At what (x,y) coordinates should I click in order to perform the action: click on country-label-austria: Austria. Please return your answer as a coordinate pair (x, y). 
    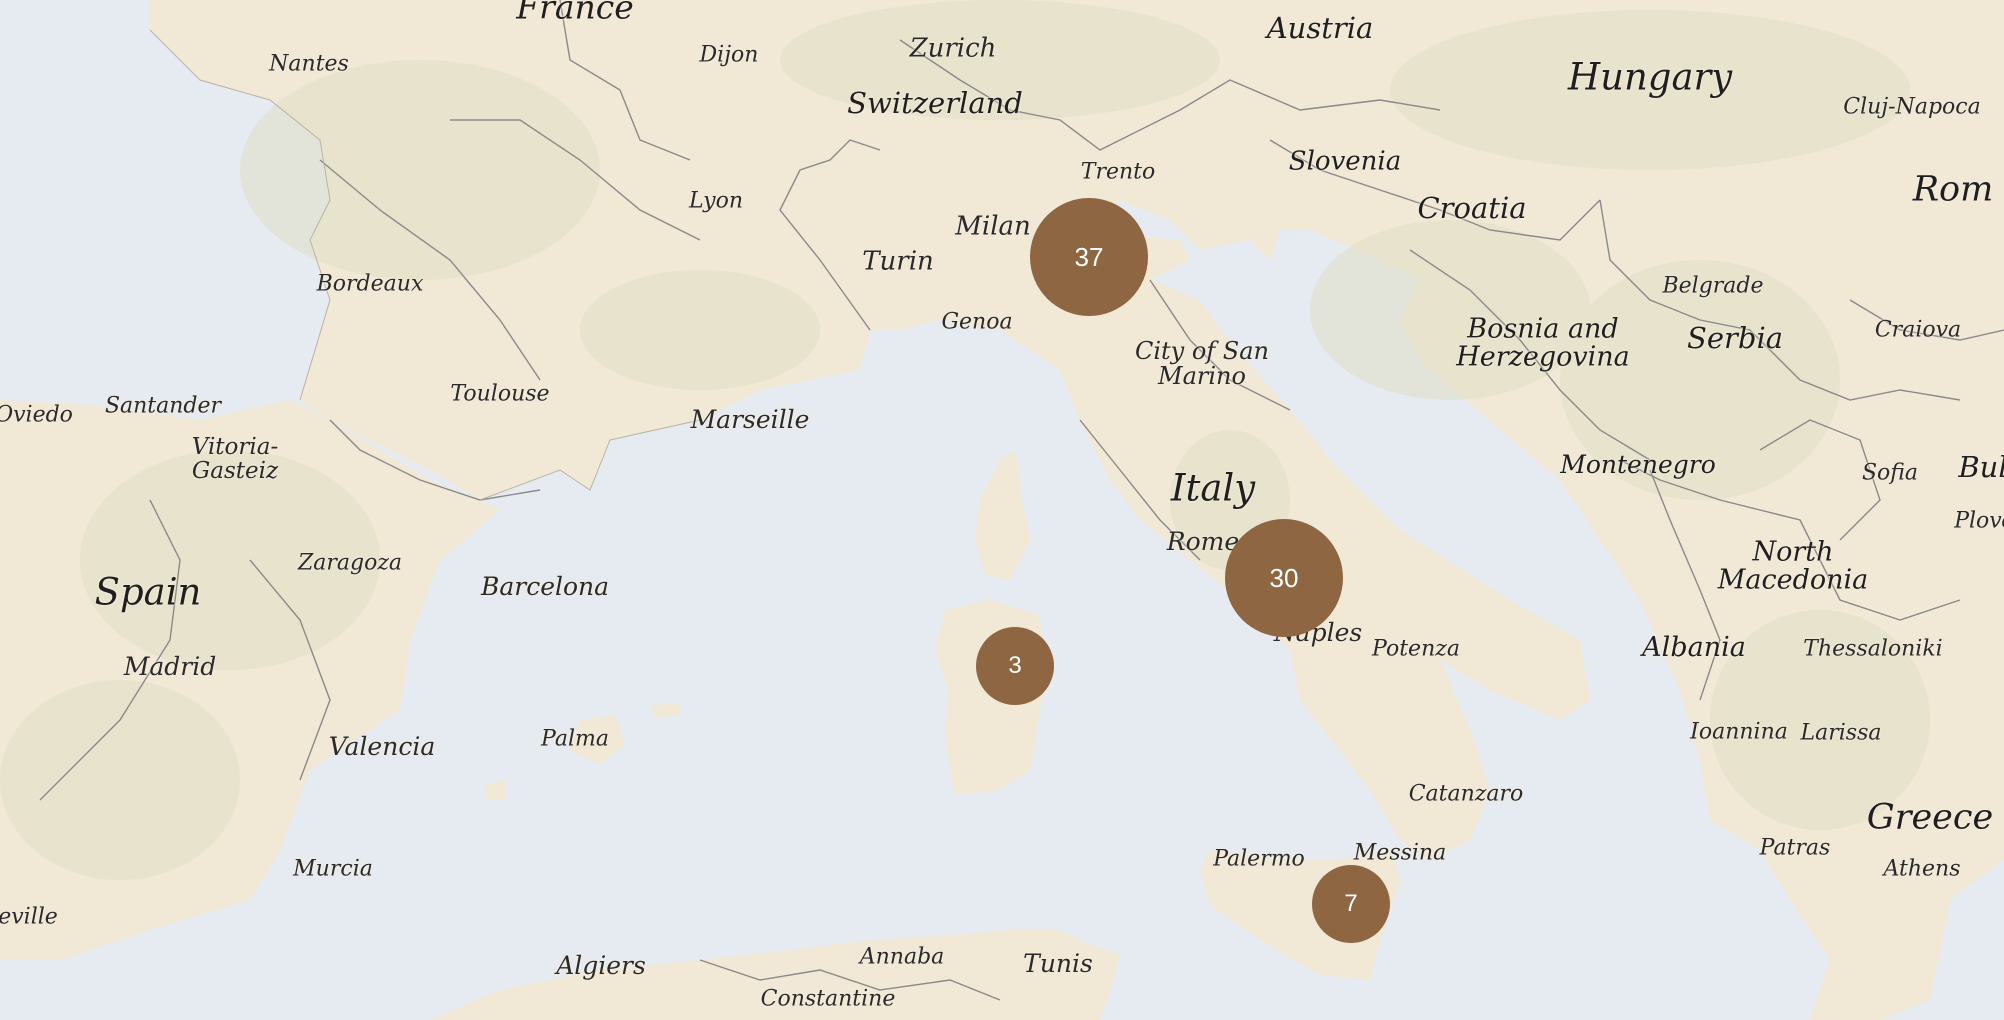
    Looking at the image, I should click on (1320, 27).